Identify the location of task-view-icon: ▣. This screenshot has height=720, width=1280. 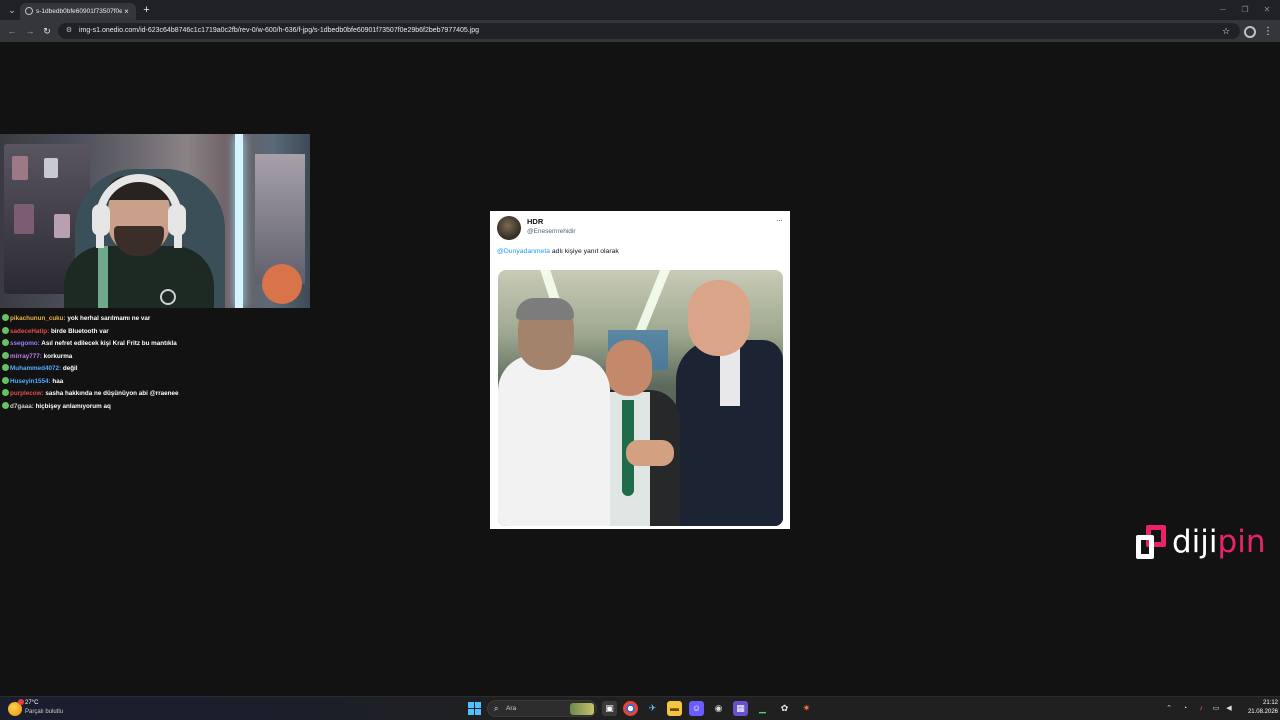
(609, 708).